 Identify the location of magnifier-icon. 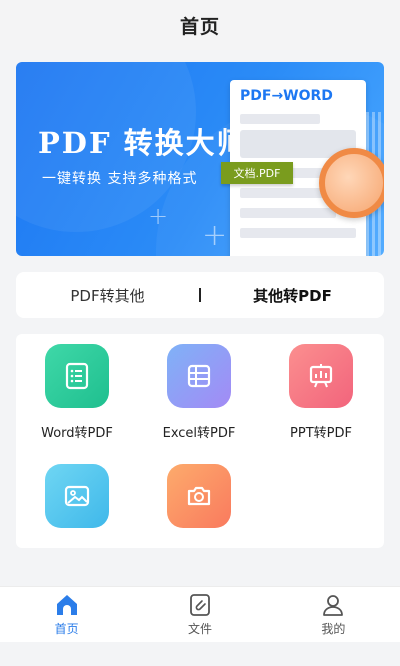
(351, 183).